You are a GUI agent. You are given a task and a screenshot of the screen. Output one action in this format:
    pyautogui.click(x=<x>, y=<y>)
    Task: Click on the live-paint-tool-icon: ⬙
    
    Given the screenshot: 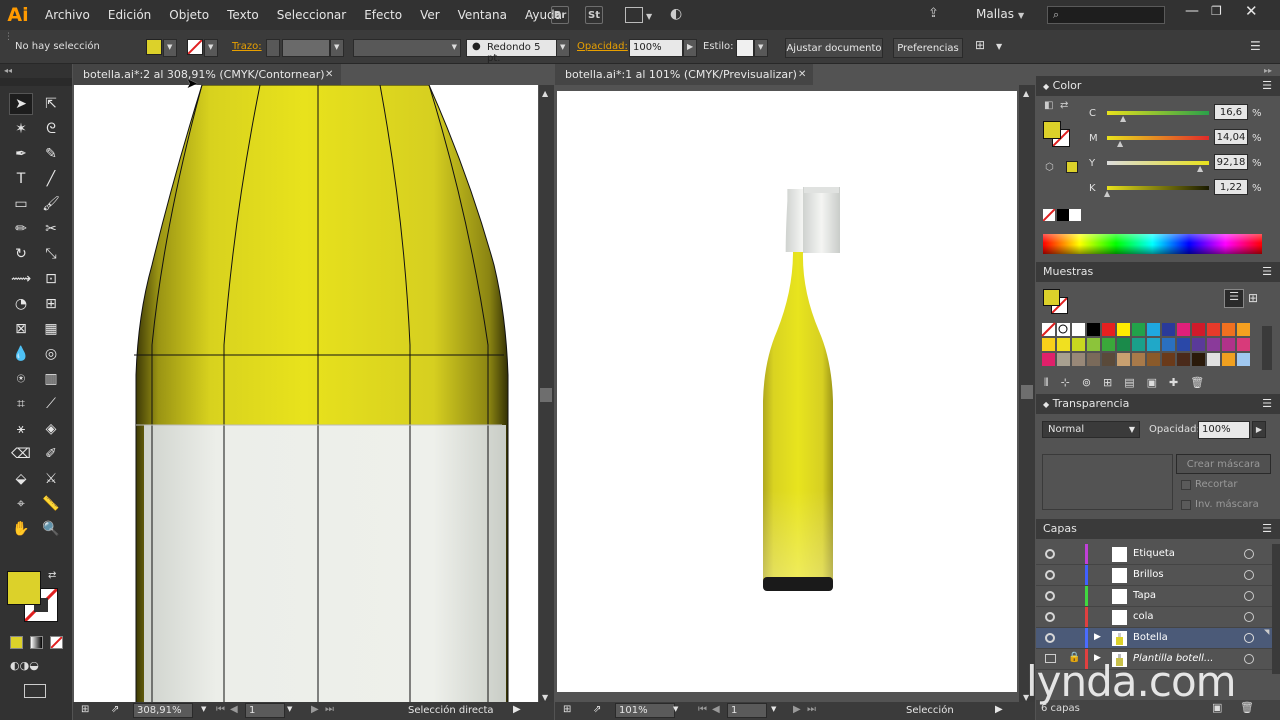 What is the action you would take?
    pyautogui.click(x=21, y=479)
    